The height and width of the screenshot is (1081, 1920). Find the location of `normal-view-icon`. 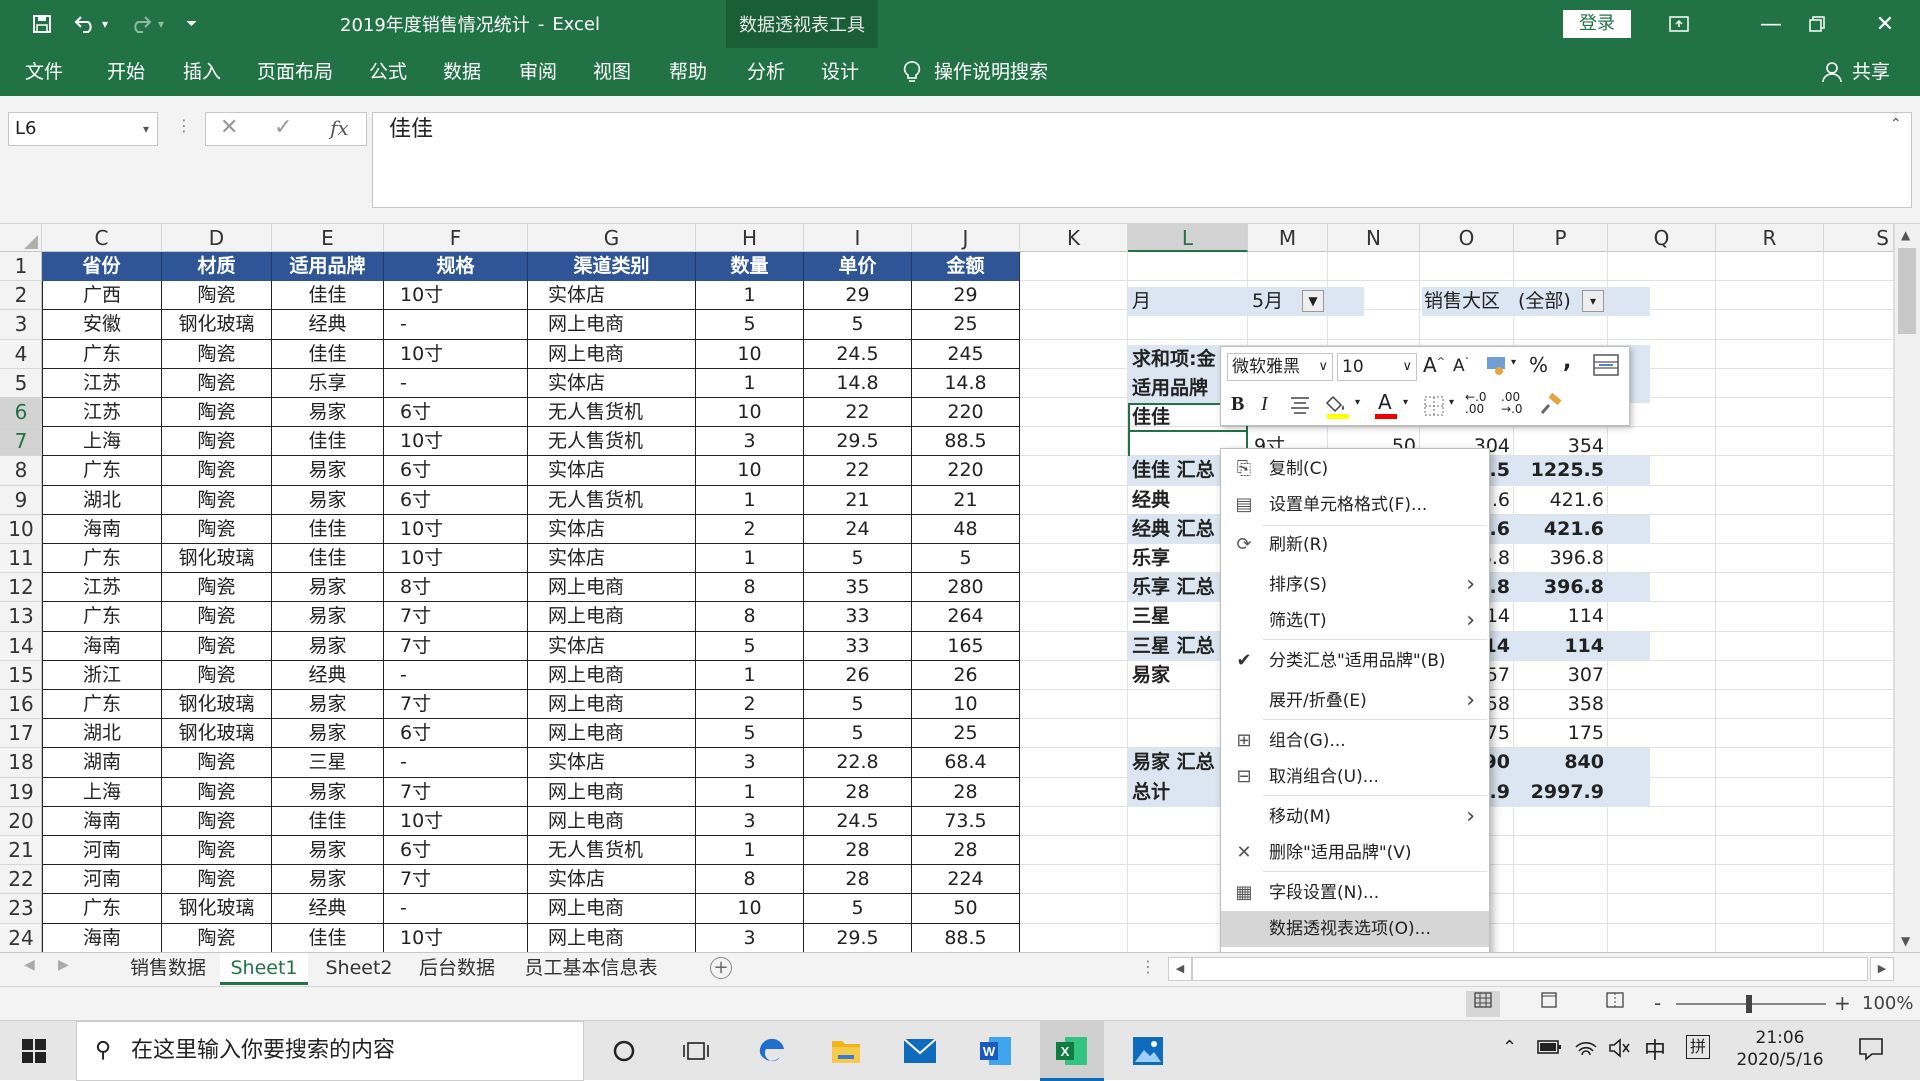

normal-view-icon is located at coordinates (1483, 1004).